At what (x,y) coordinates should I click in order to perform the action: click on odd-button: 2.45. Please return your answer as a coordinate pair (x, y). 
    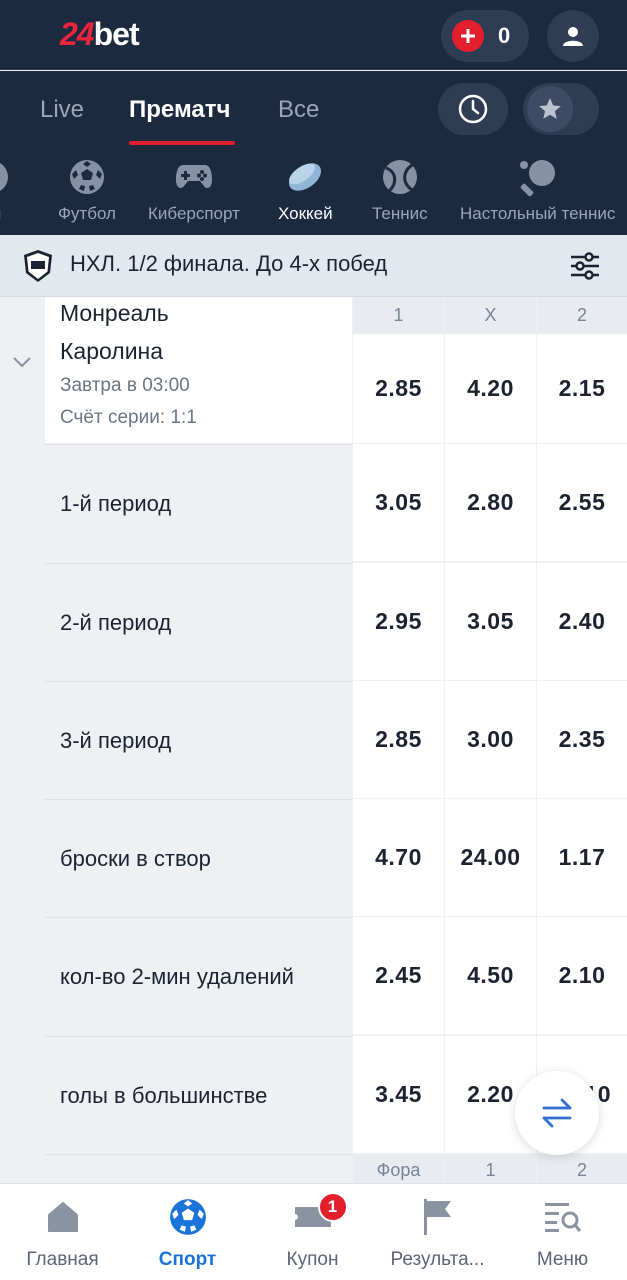
    Looking at the image, I should click on (398, 975).